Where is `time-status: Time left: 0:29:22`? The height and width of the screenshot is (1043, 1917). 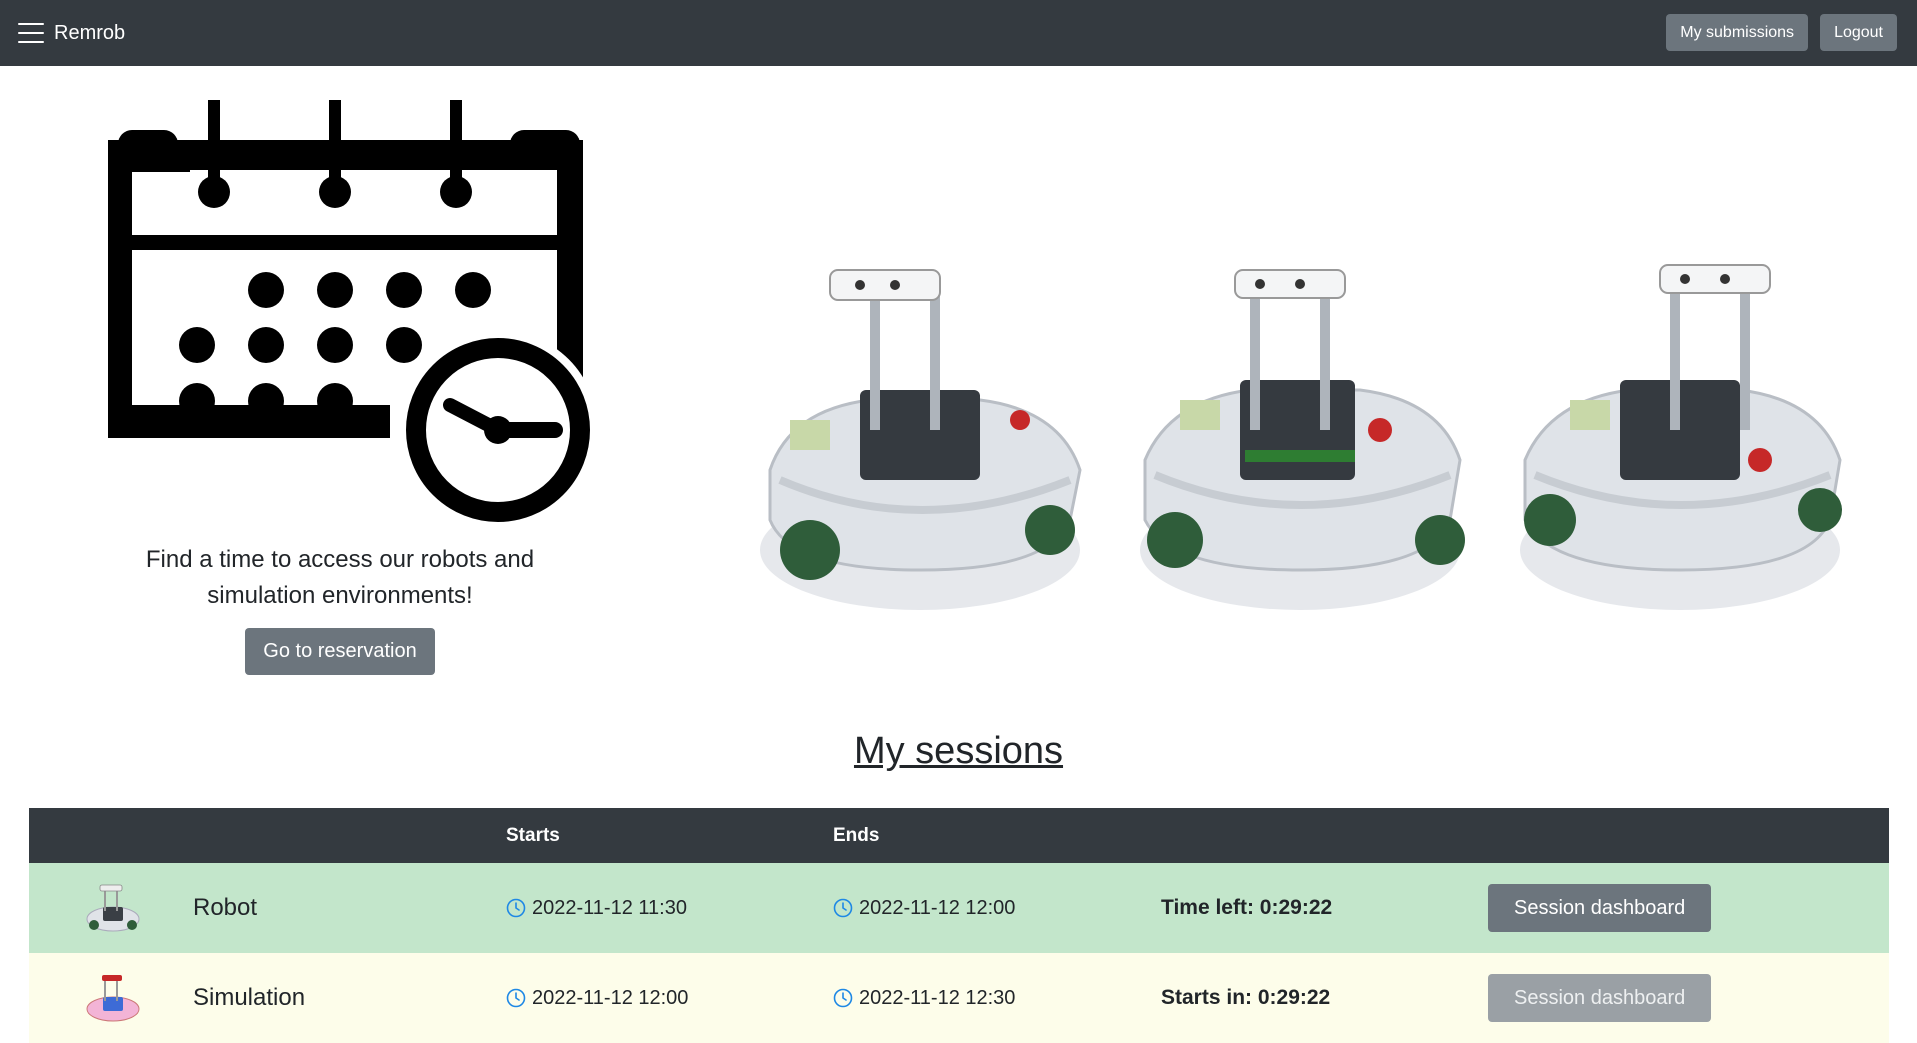 time-status: Time left: 0:29:22 is located at coordinates (1247, 907).